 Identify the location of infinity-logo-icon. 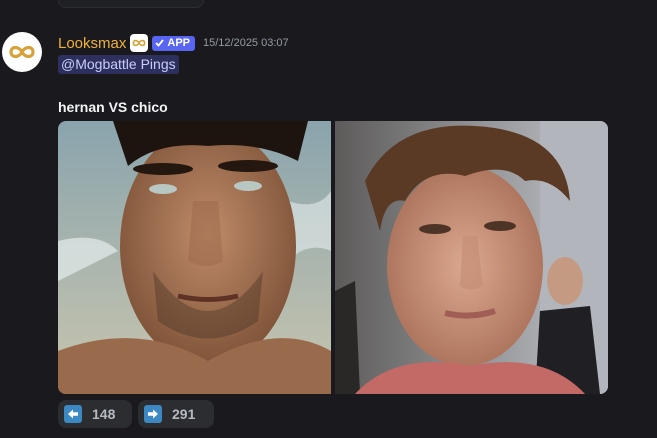
(22, 52).